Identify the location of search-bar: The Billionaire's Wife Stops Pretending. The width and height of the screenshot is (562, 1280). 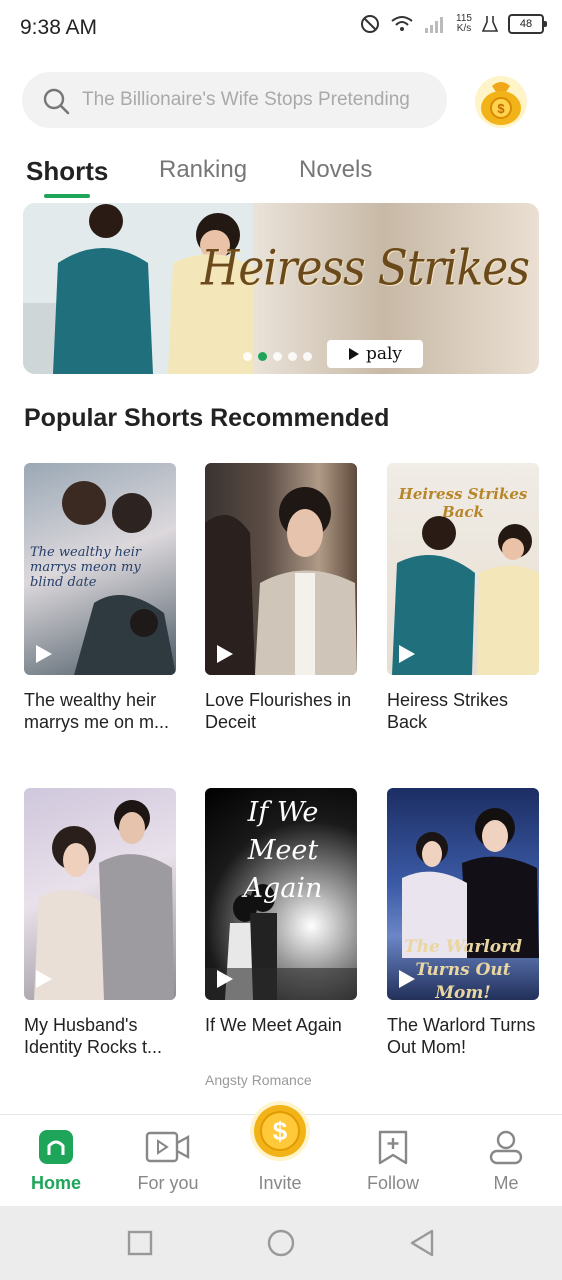
(234, 100).